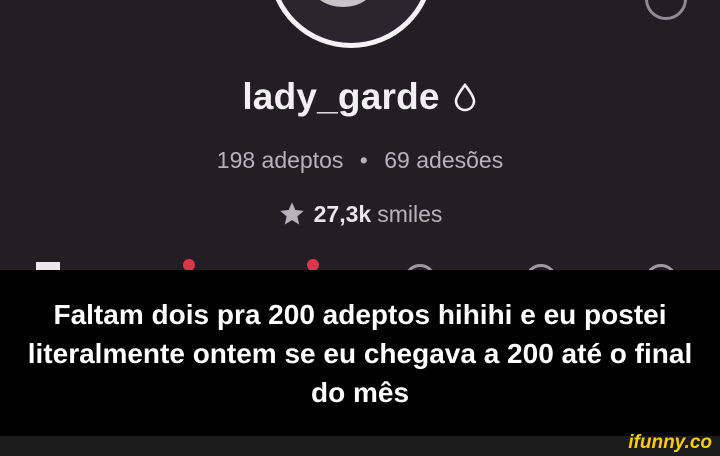 The width and height of the screenshot is (720, 456). Describe the element at coordinates (360, 446) in the screenshot. I see `footer-bar` at that location.